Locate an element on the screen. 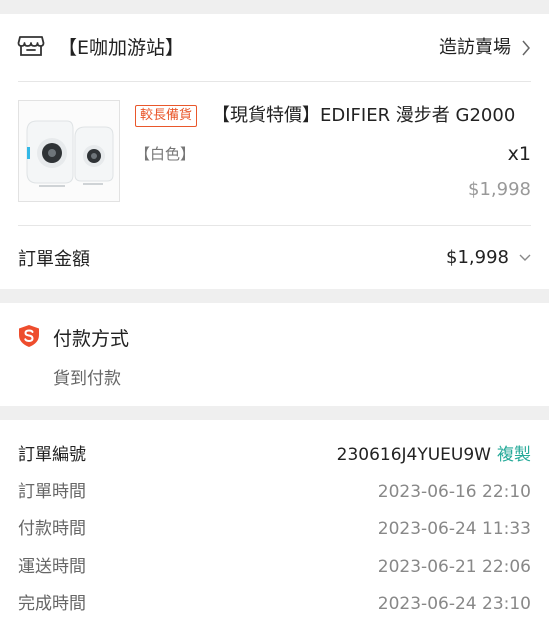 The image size is (549, 640). product-price: $1,998 is located at coordinates (499, 189).